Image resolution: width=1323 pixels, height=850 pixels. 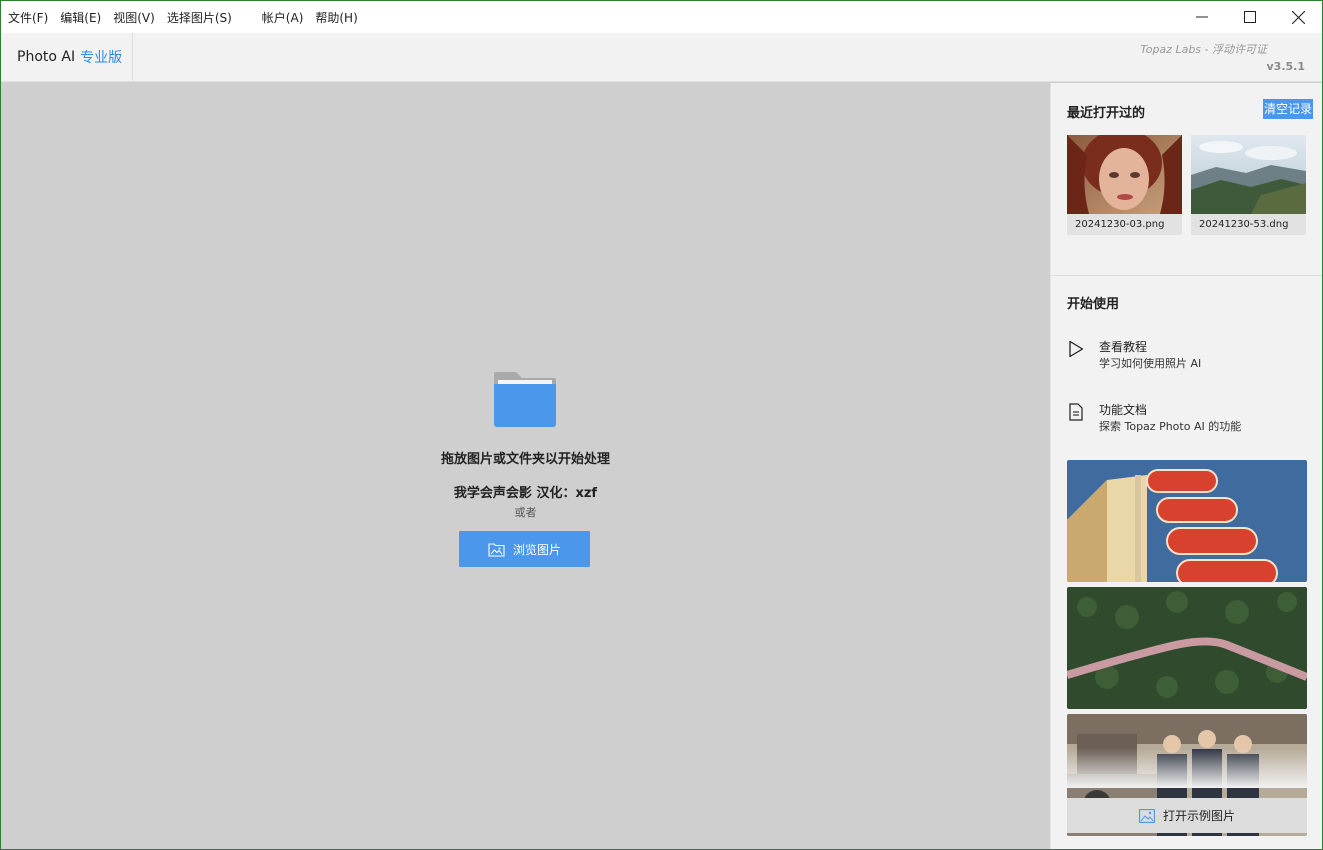 What do you see at coordinates (1093, 304) in the screenshot?
I see `get-started-title: 开始使用` at bounding box center [1093, 304].